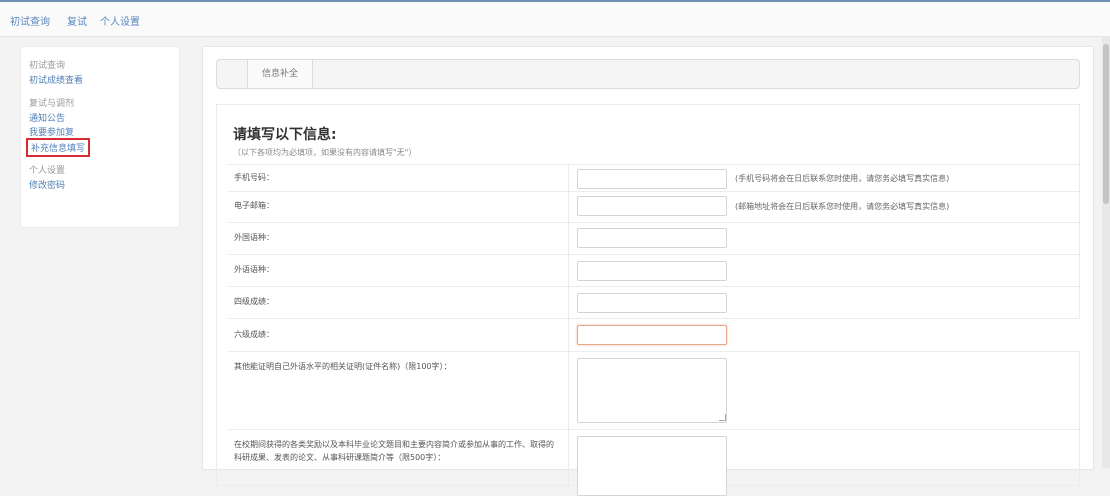 The width and height of the screenshot is (1110, 496). What do you see at coordinates (47, 66) in the screenshot?
I see `sidebar-section-initial: 初试查询` at bounding box center [47, 66].